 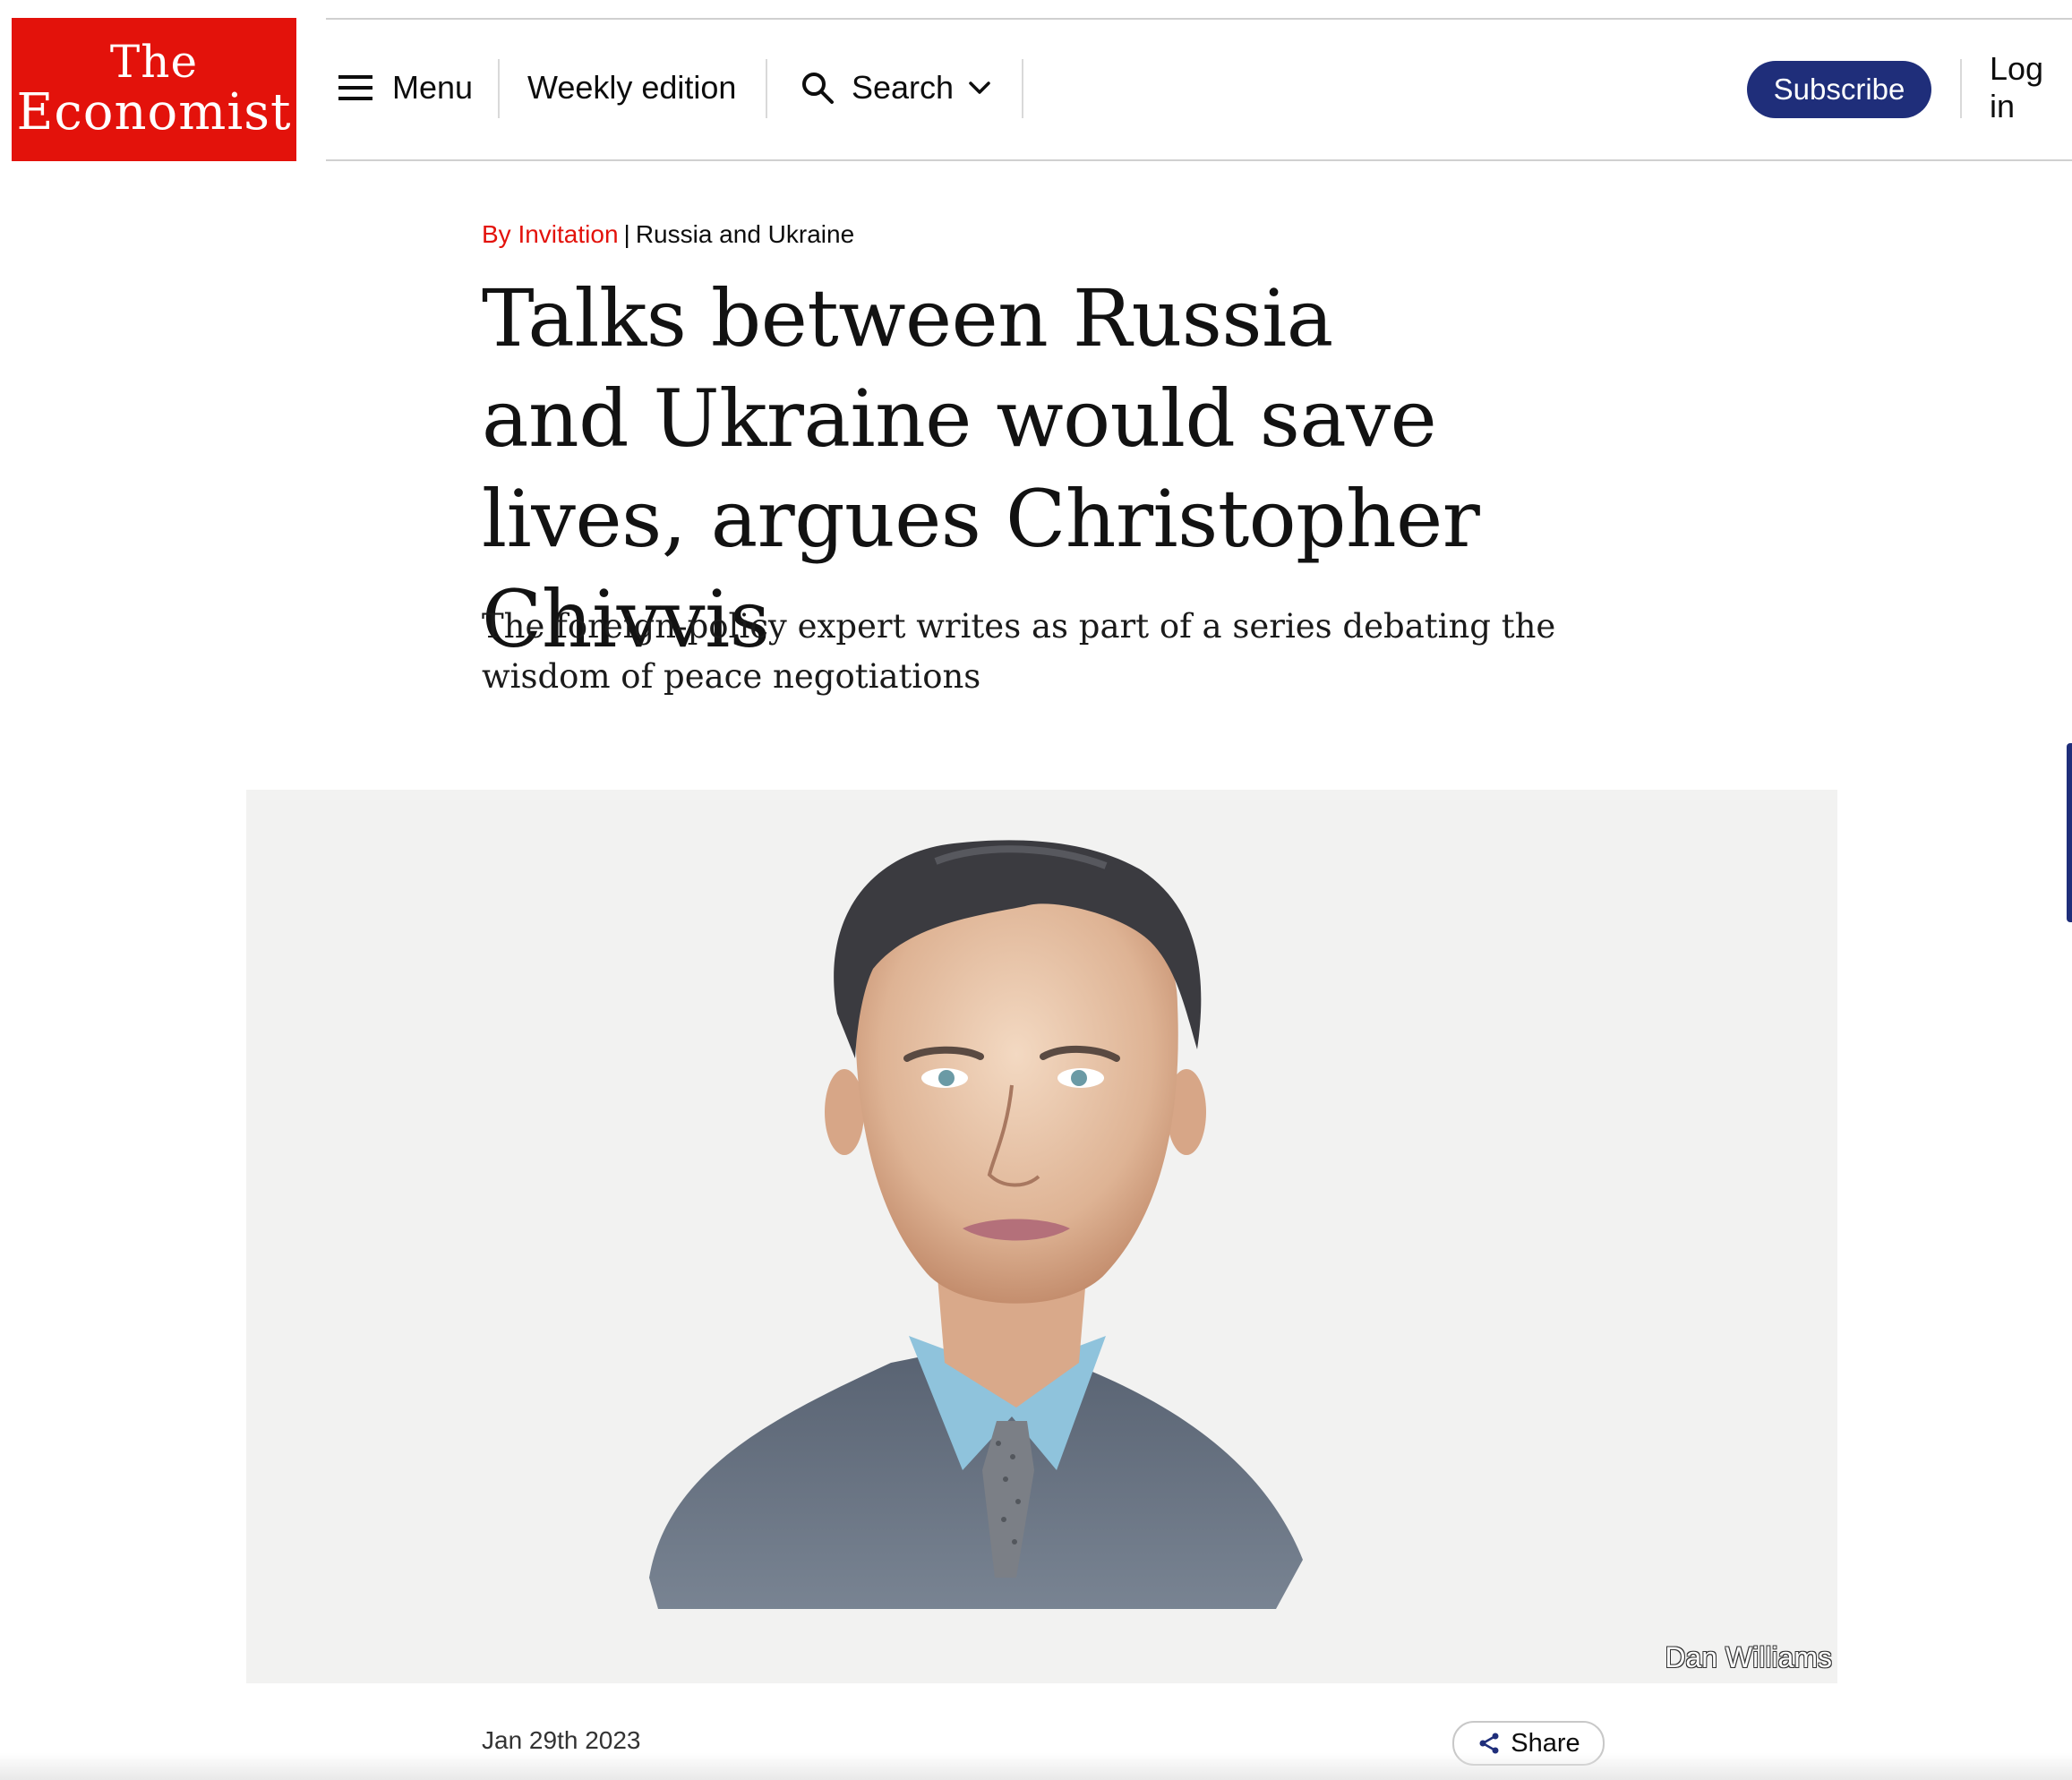 I want to click on article-kicker: By Invitation | Russia and Ukraine, so click(x=668, y=234).